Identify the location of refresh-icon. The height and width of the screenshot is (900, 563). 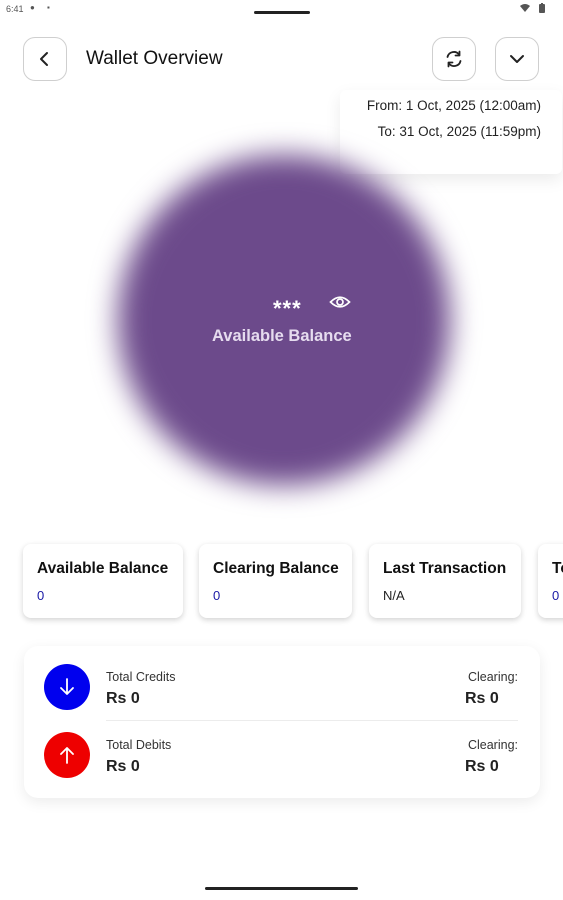
(454, 59).